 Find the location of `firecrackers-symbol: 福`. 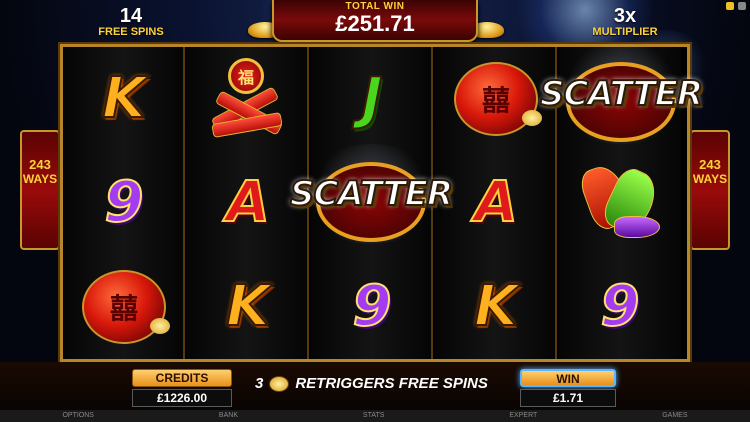

firecrackers-symbol: 福 is located at coordinates (248, 99).